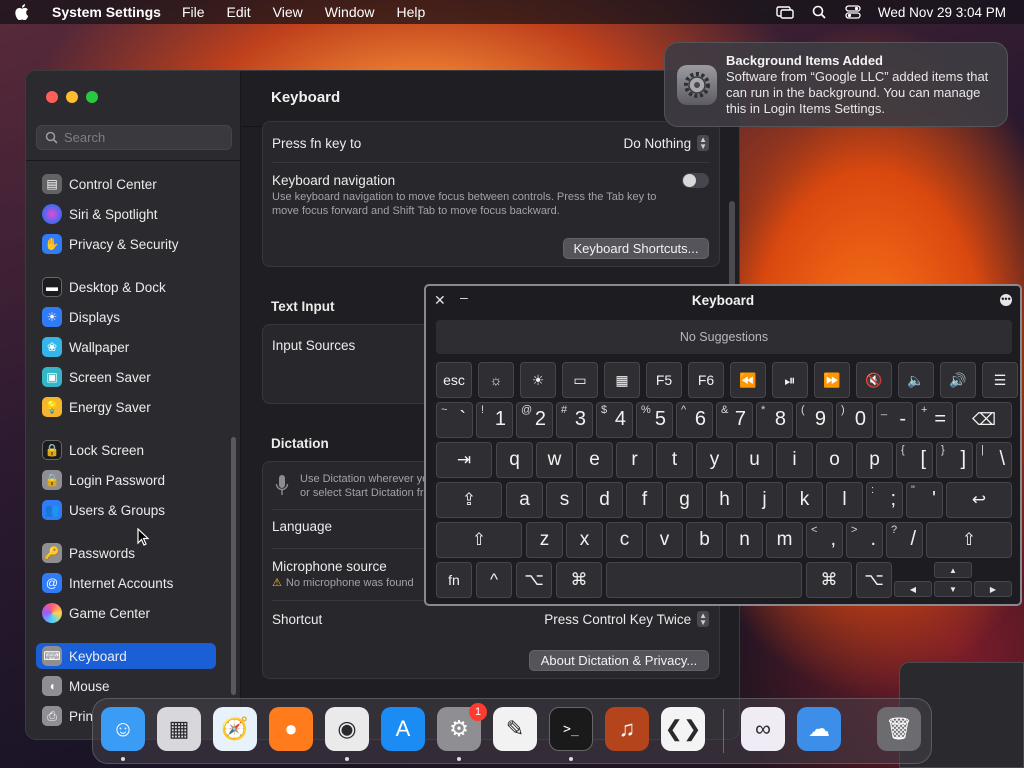 This screenshot has height=768, width=1024. Describe the element at coordinates (794, 460) in the screenshot. I see `key-i: i` at that location.